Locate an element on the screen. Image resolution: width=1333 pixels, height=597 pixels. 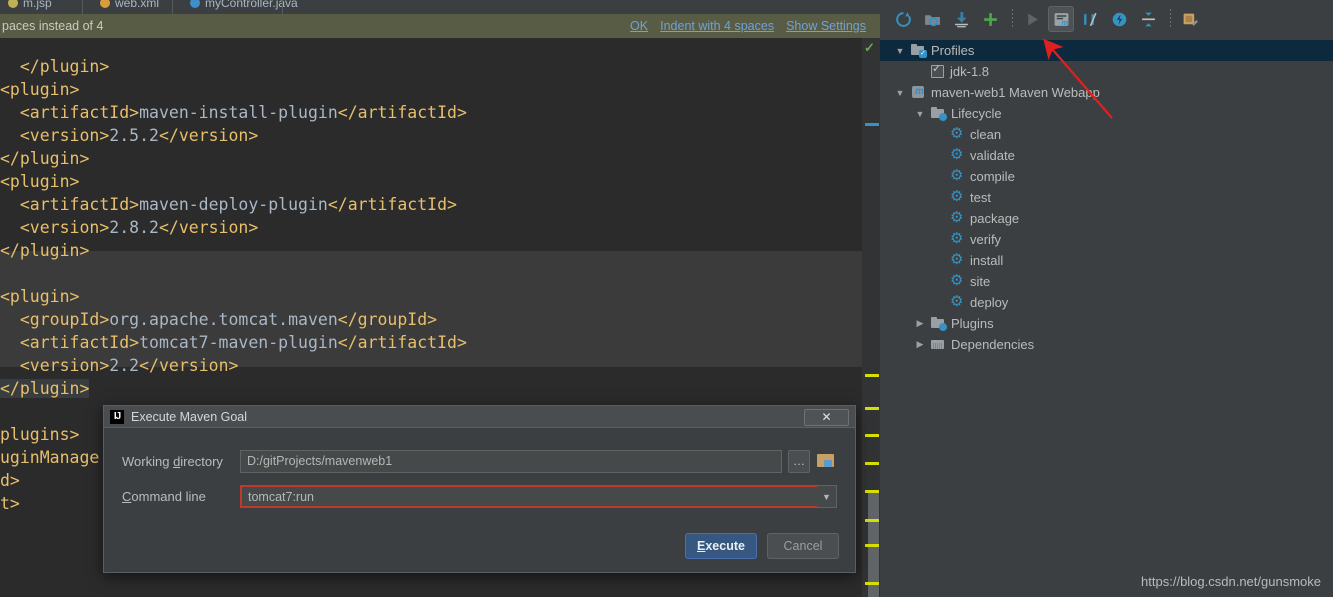
command-line-input: tomcat7:run is located at coordinates (528, 496).